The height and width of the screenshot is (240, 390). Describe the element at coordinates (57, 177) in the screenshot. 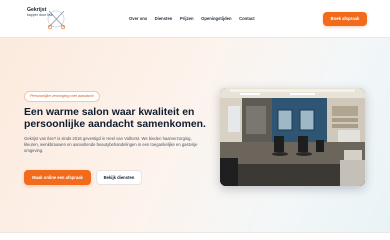

I see `online-booking-button: Maak online een afspraak` at that location.